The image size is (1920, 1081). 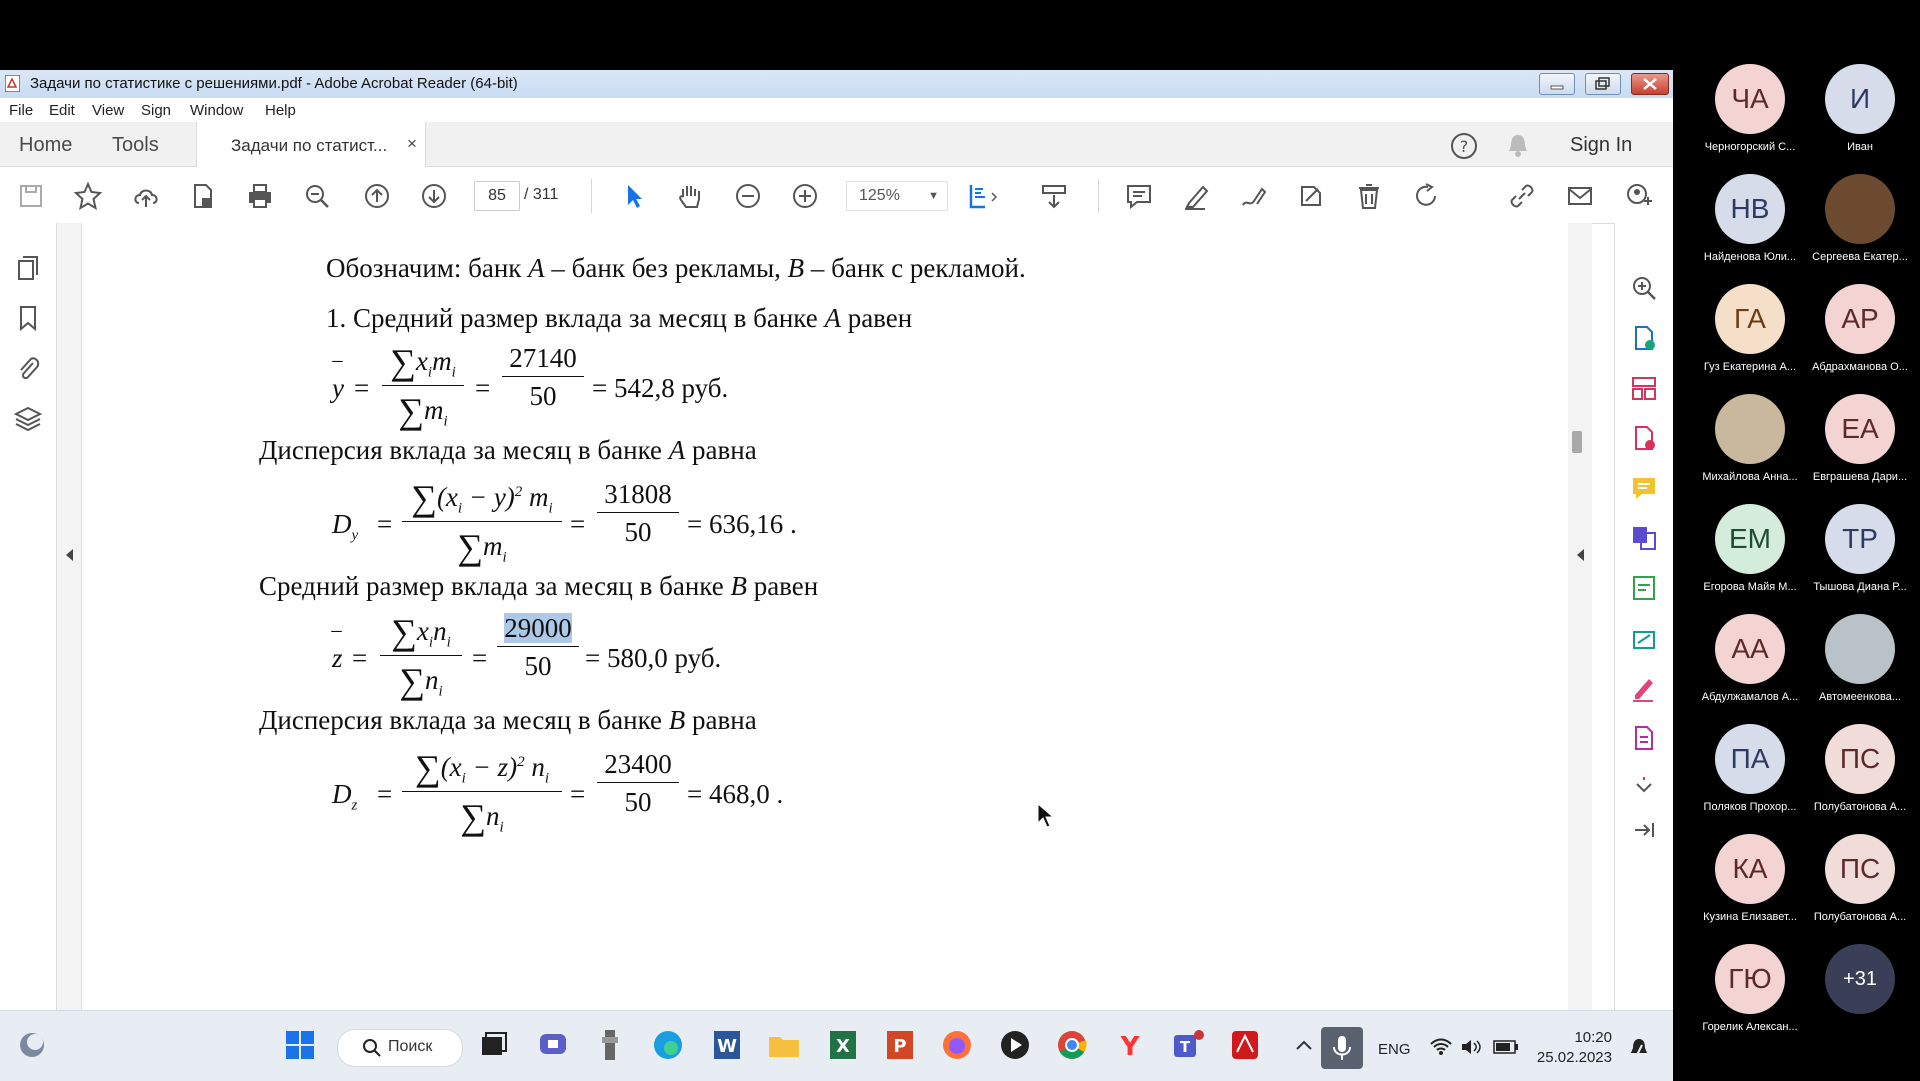 I want to click on formula-3-numerator-highlighted: 29000, so click(x=538, y=628).